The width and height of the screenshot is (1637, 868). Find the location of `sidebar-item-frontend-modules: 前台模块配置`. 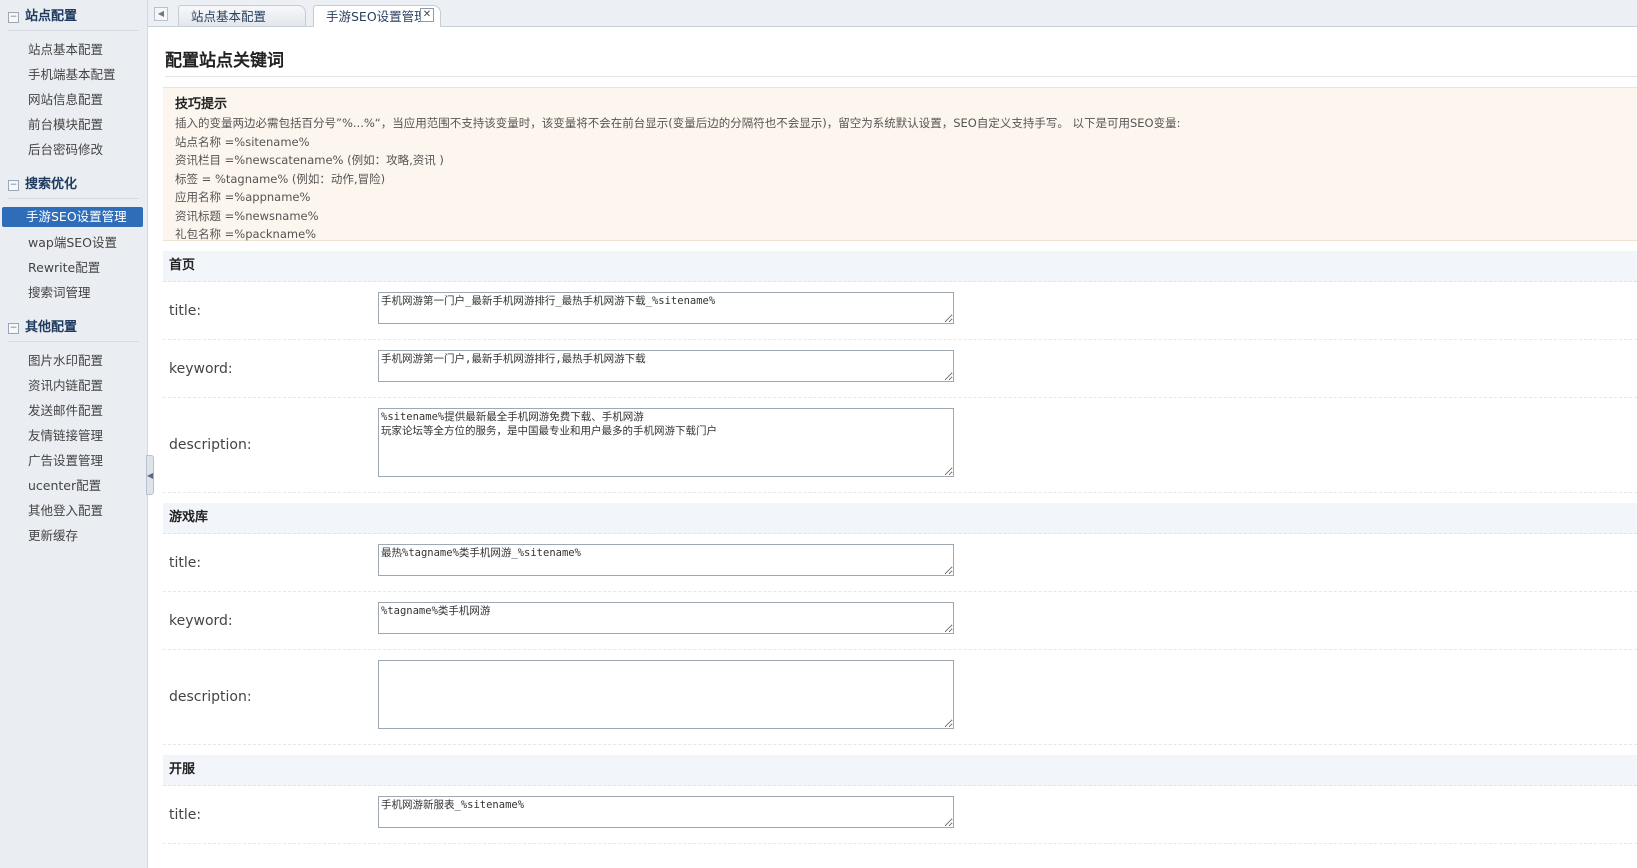

sidebar-item-frontend-modules: 前台模块配置 is located at coordinates (73, 124).